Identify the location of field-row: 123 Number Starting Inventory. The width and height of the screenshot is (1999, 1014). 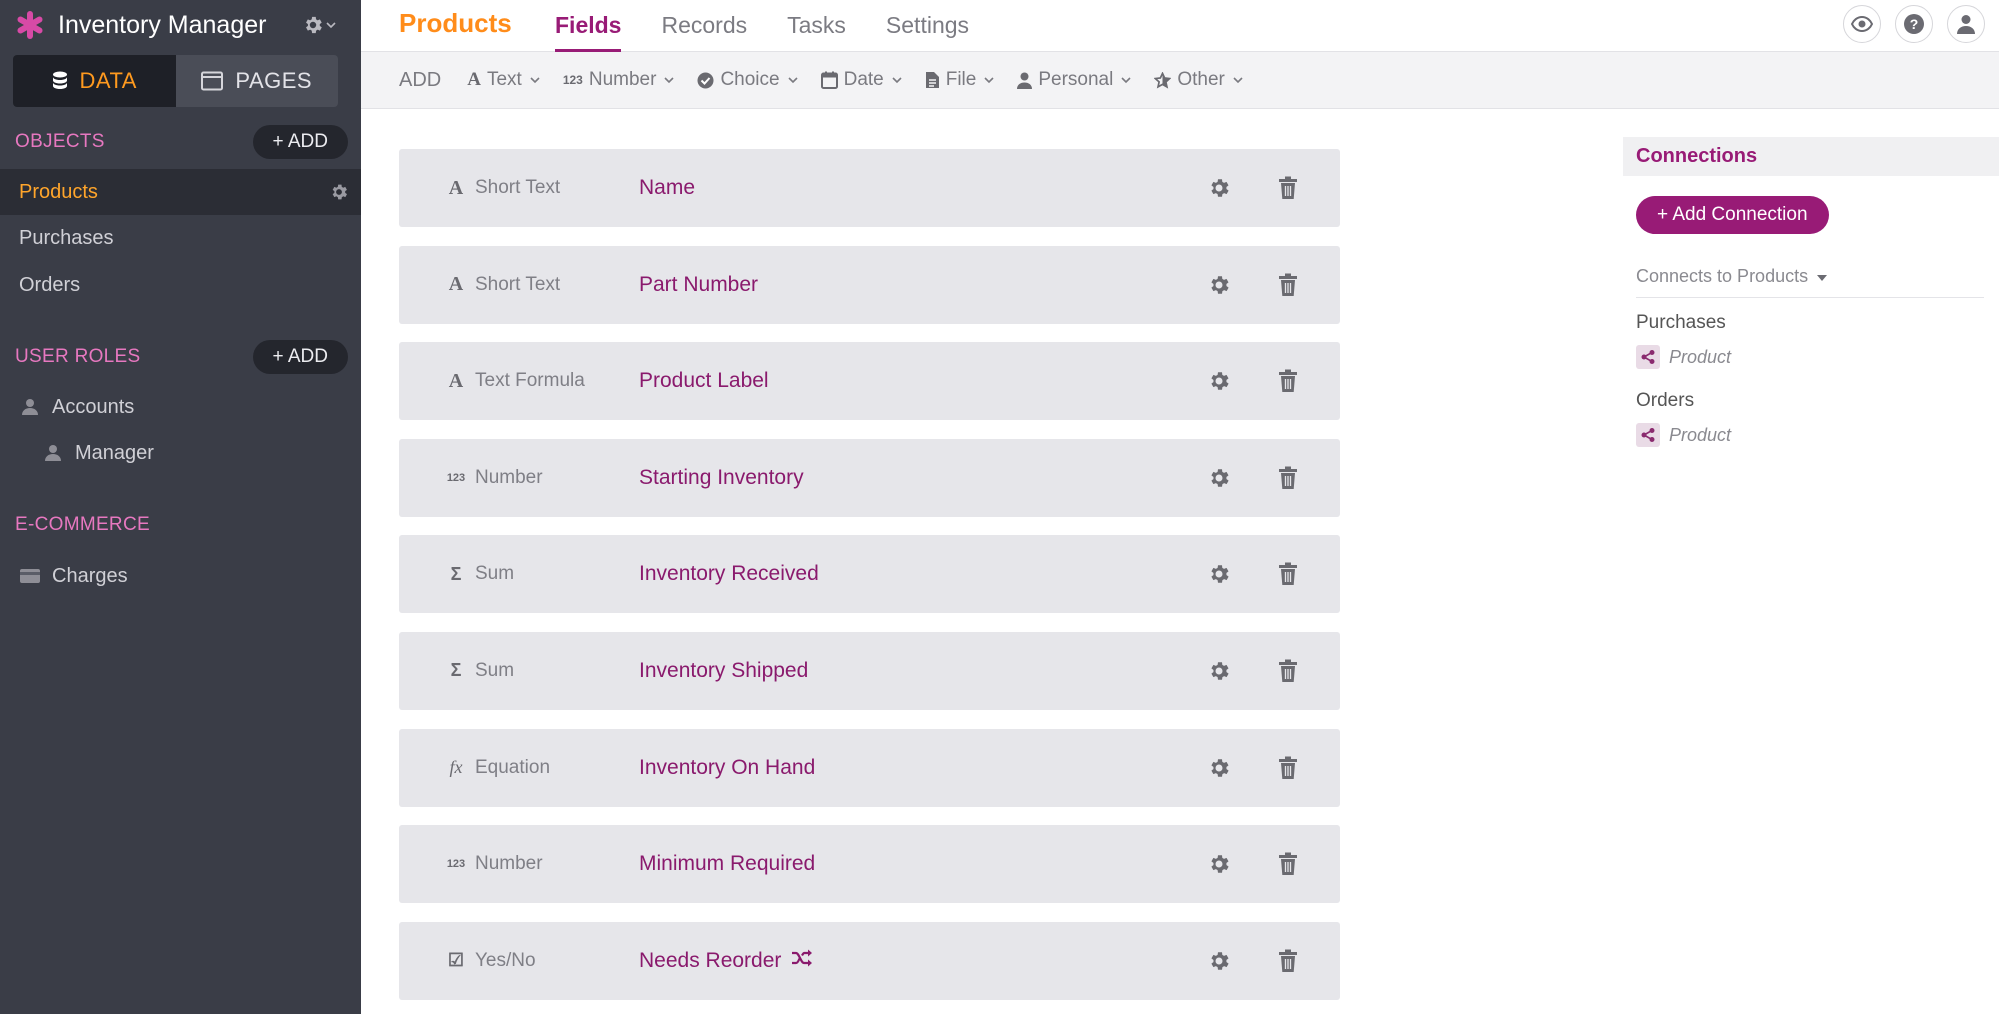
(869, 477).